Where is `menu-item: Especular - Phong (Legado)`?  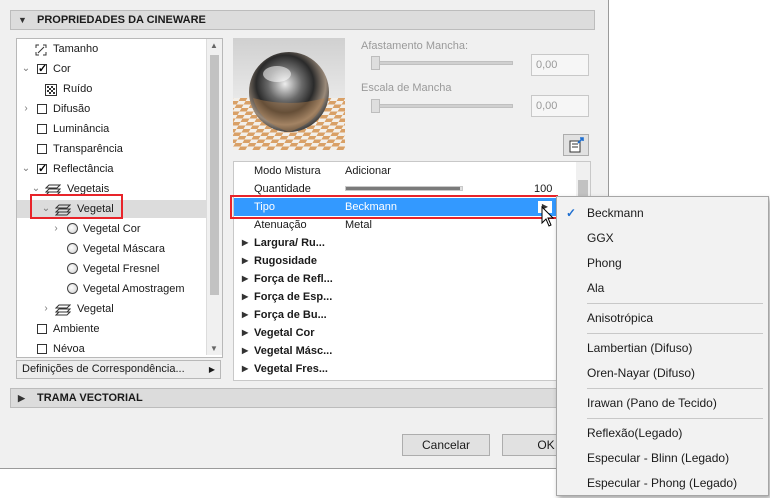 menu-item: Especular - Phong (Legado) is located at coordinates (662, 483).